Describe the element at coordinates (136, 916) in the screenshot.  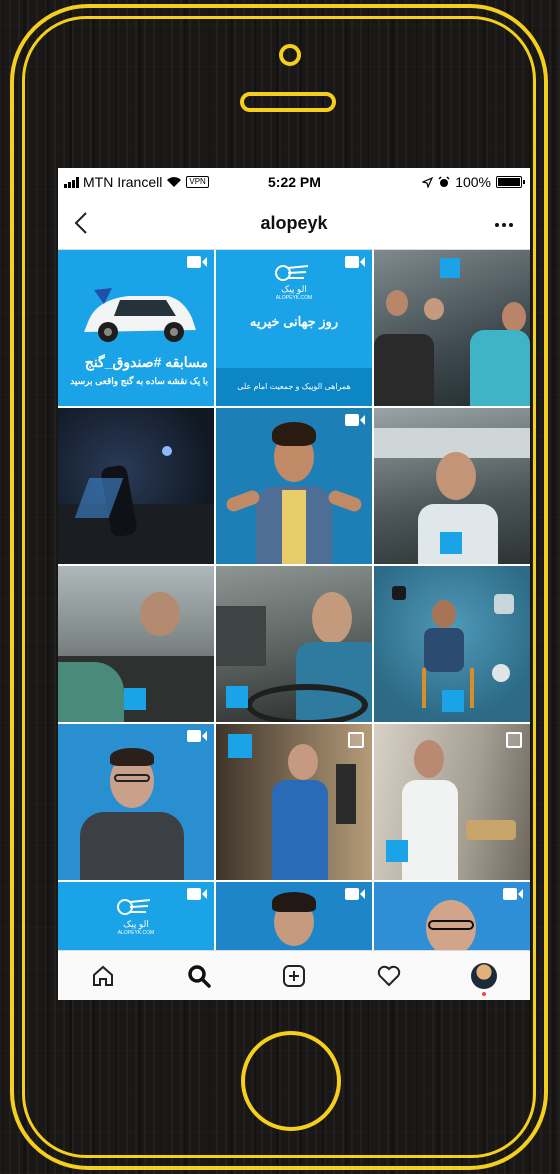
I see `post-tile: الو پیک ALOPEYK.COM` at that location.